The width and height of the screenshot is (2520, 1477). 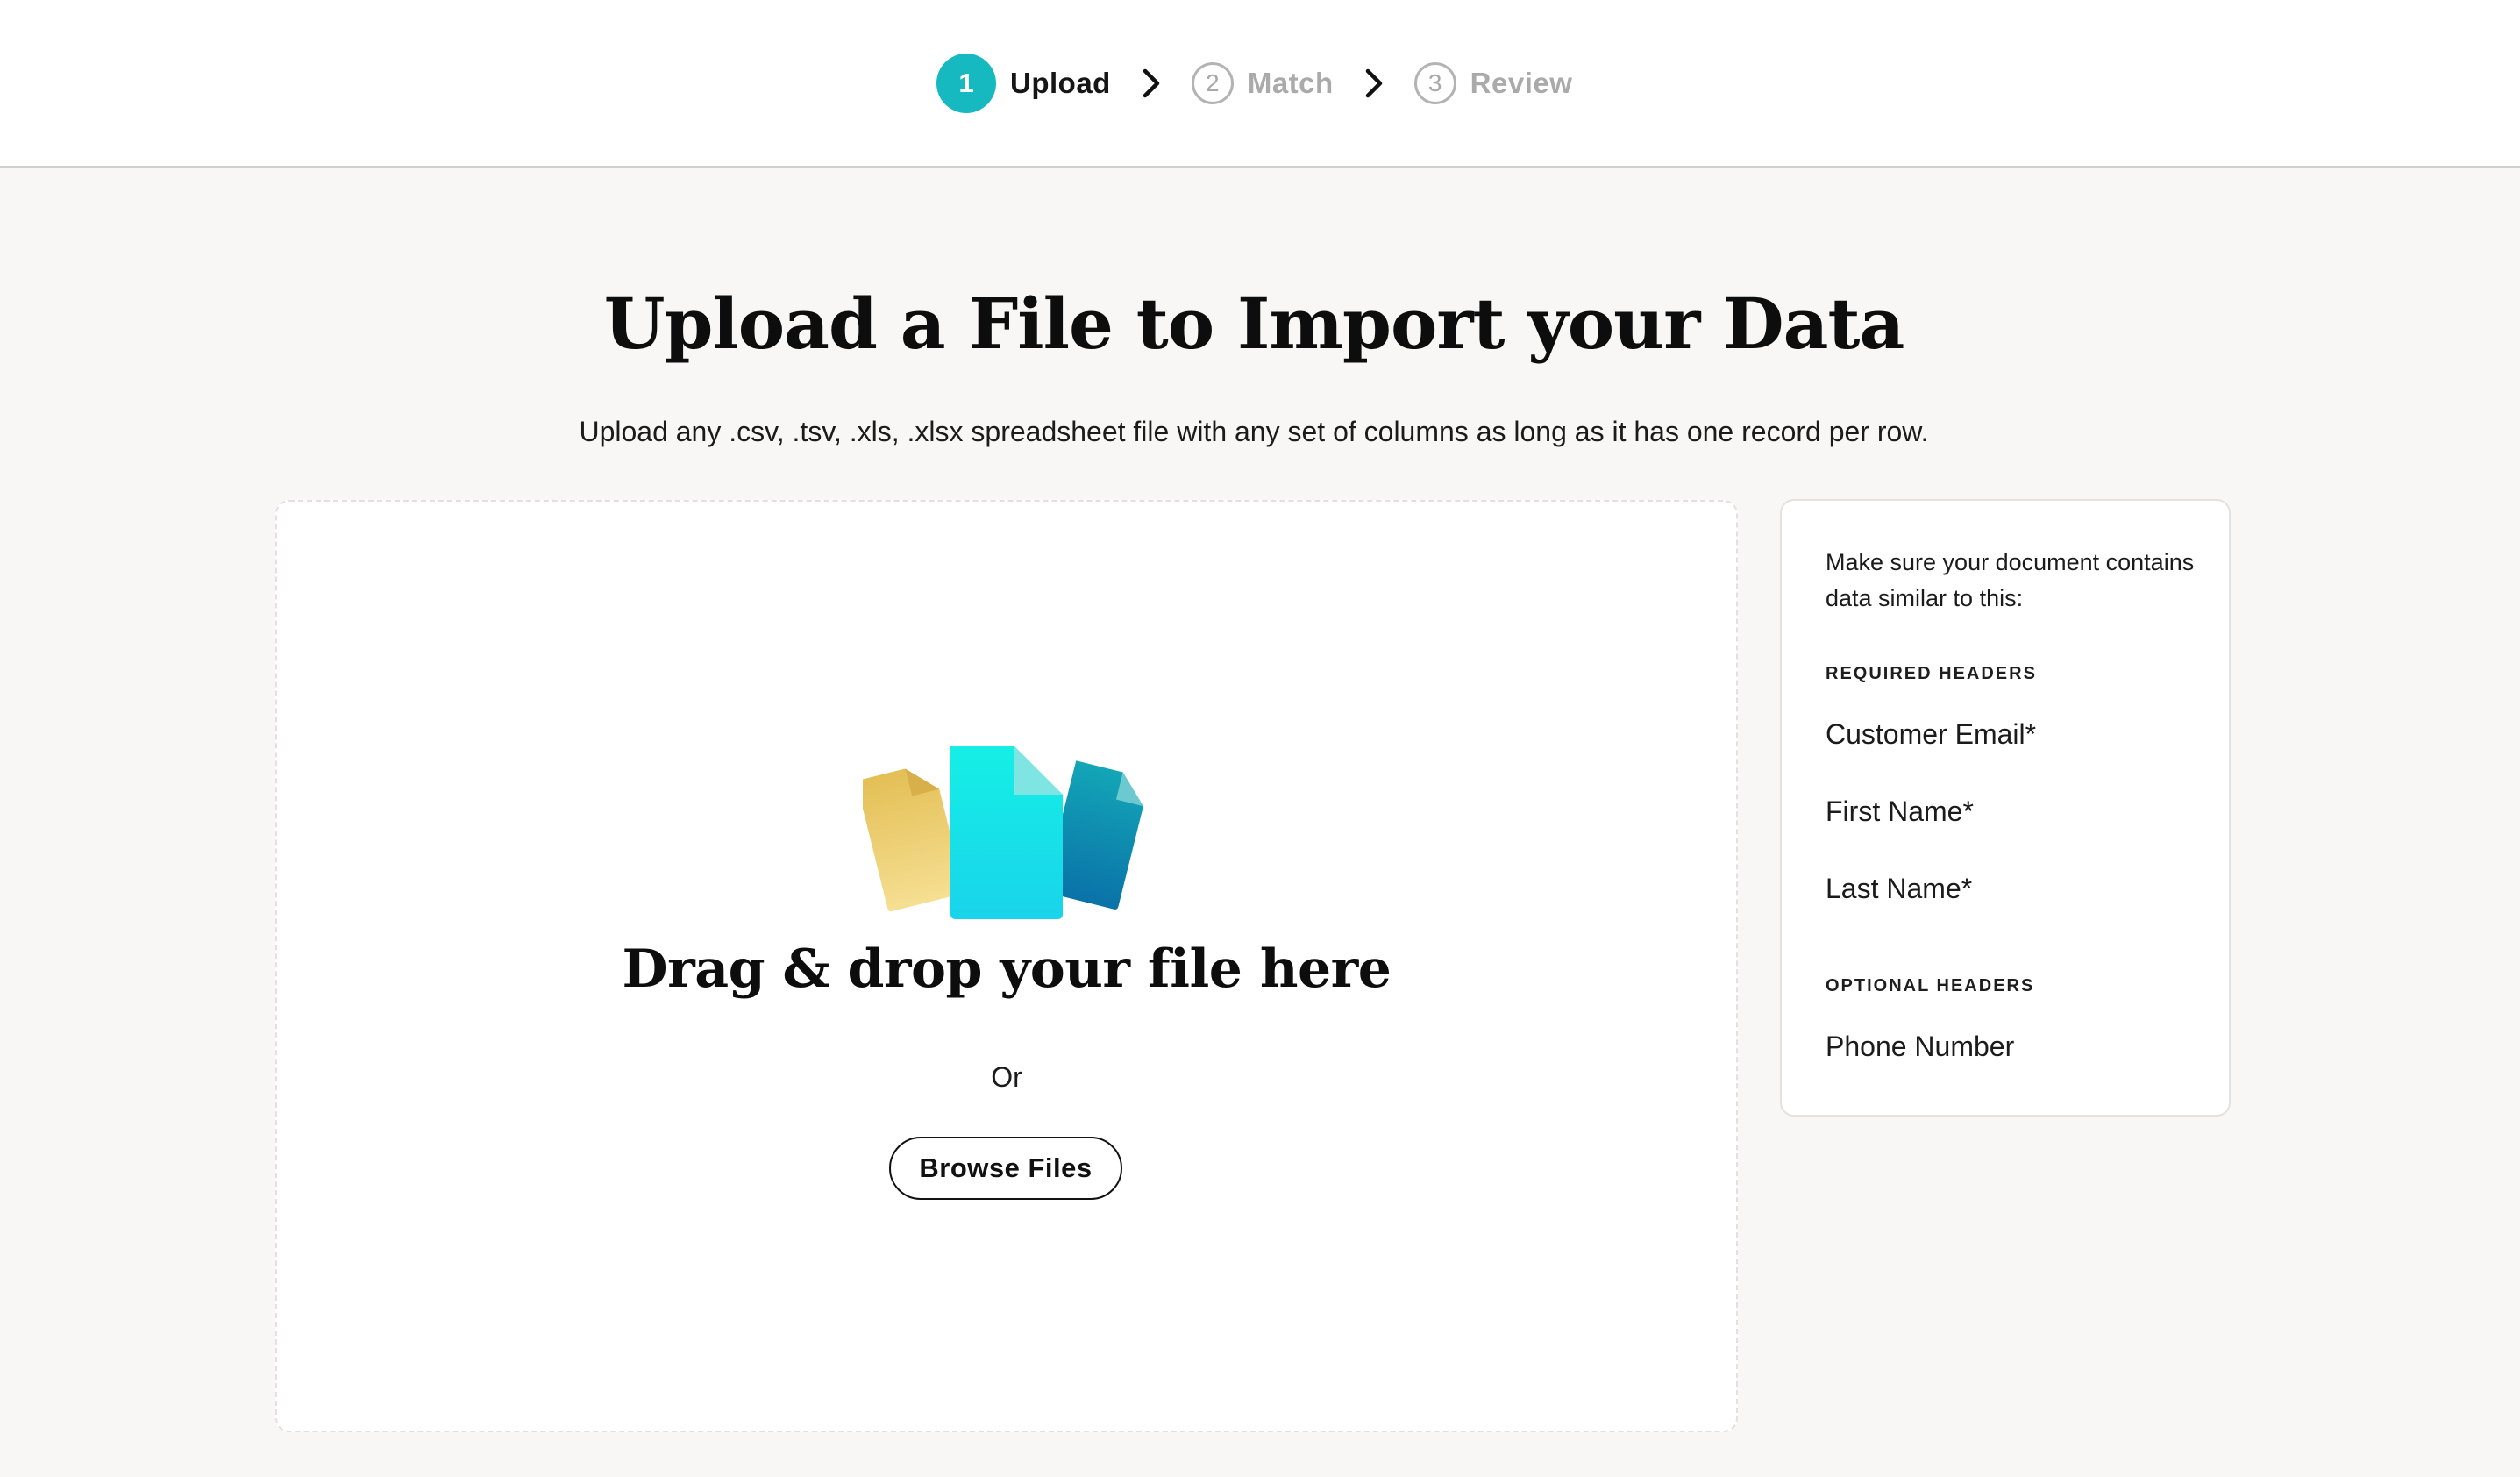 What do you see at coordinates (1899, 888) in the screenshot?
I see `required-header-item: Last Name*` at bounding box center [1899, 888].